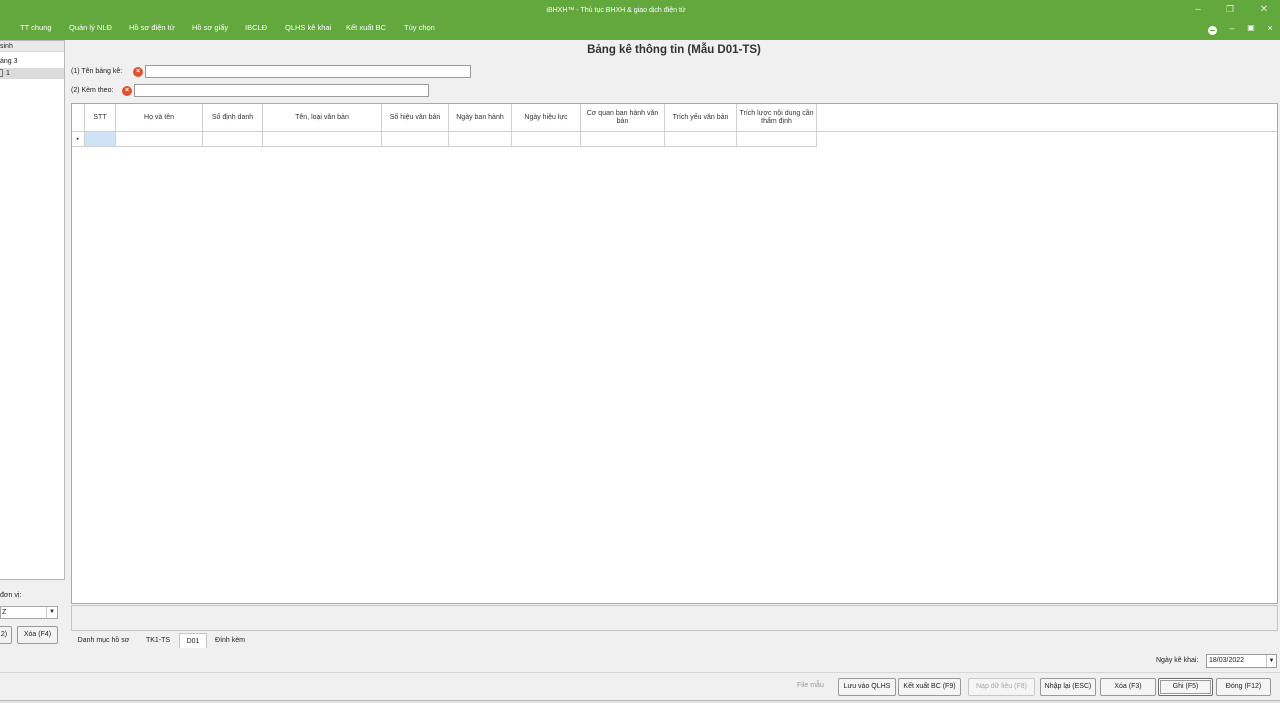  I want to click on row-pointer-icon: ▸, so click(78, 139).